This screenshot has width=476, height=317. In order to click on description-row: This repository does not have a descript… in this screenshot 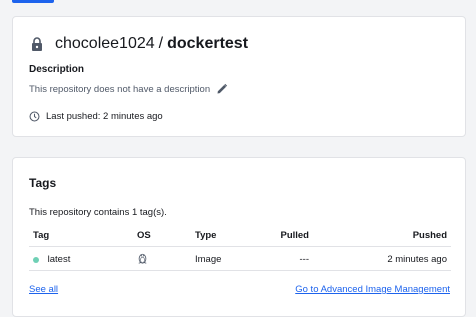, I will do `click(128, 89)`.